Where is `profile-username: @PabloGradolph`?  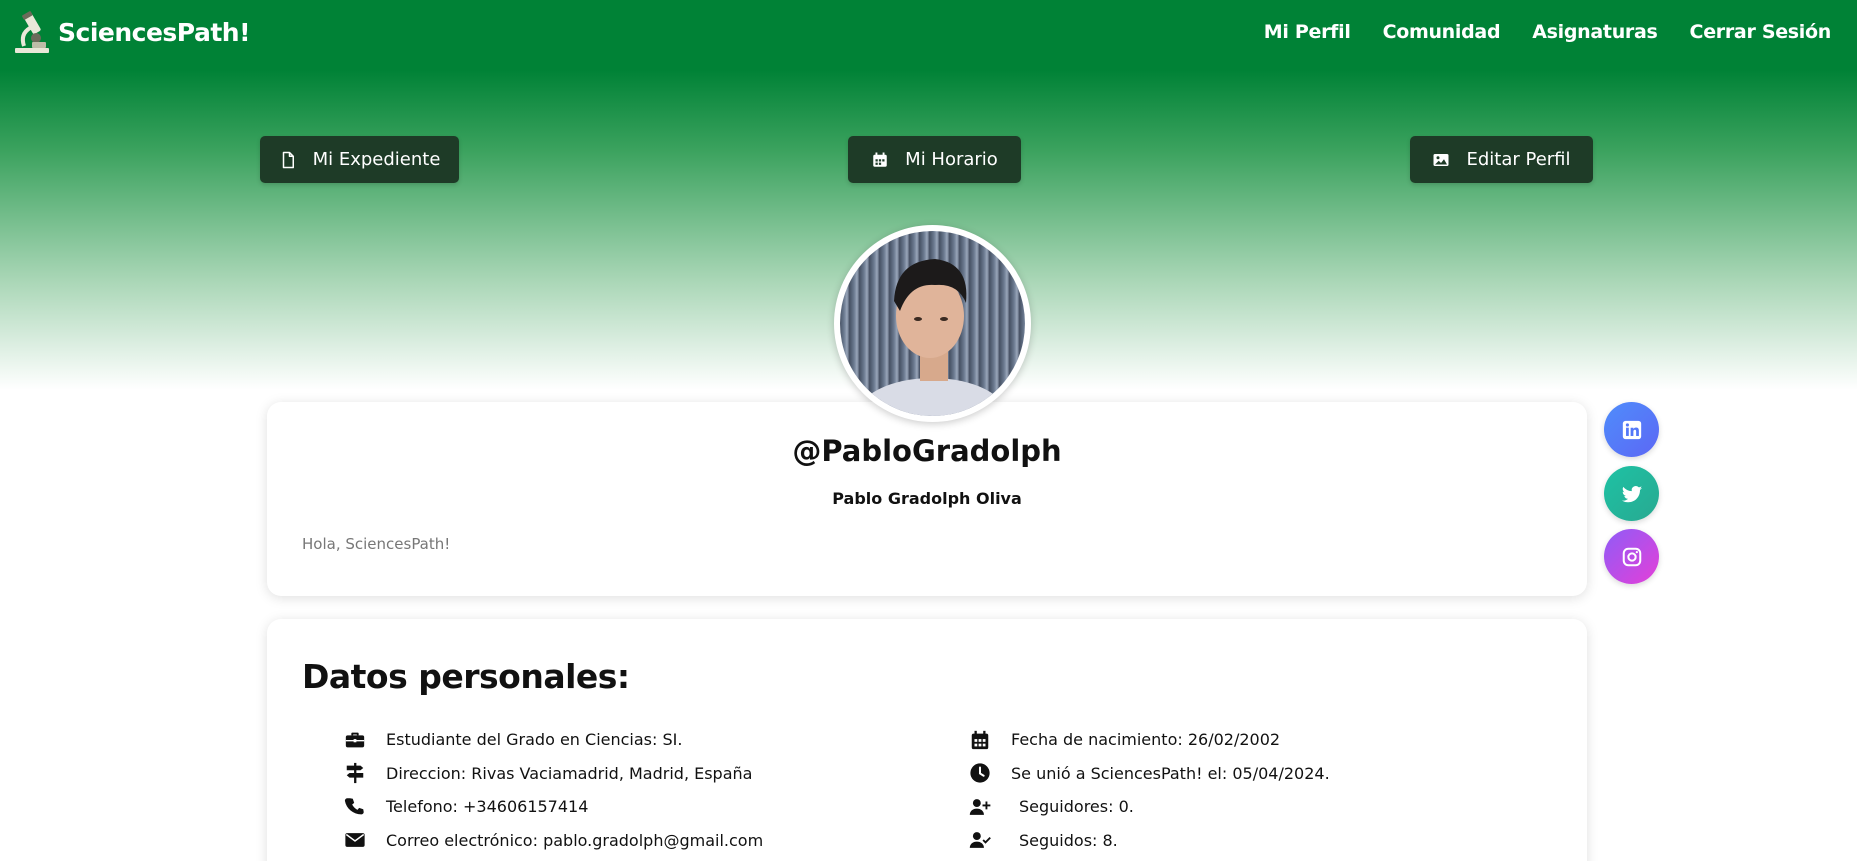 profile-username: @PabloGradolph is located at coordinates (927, 451).